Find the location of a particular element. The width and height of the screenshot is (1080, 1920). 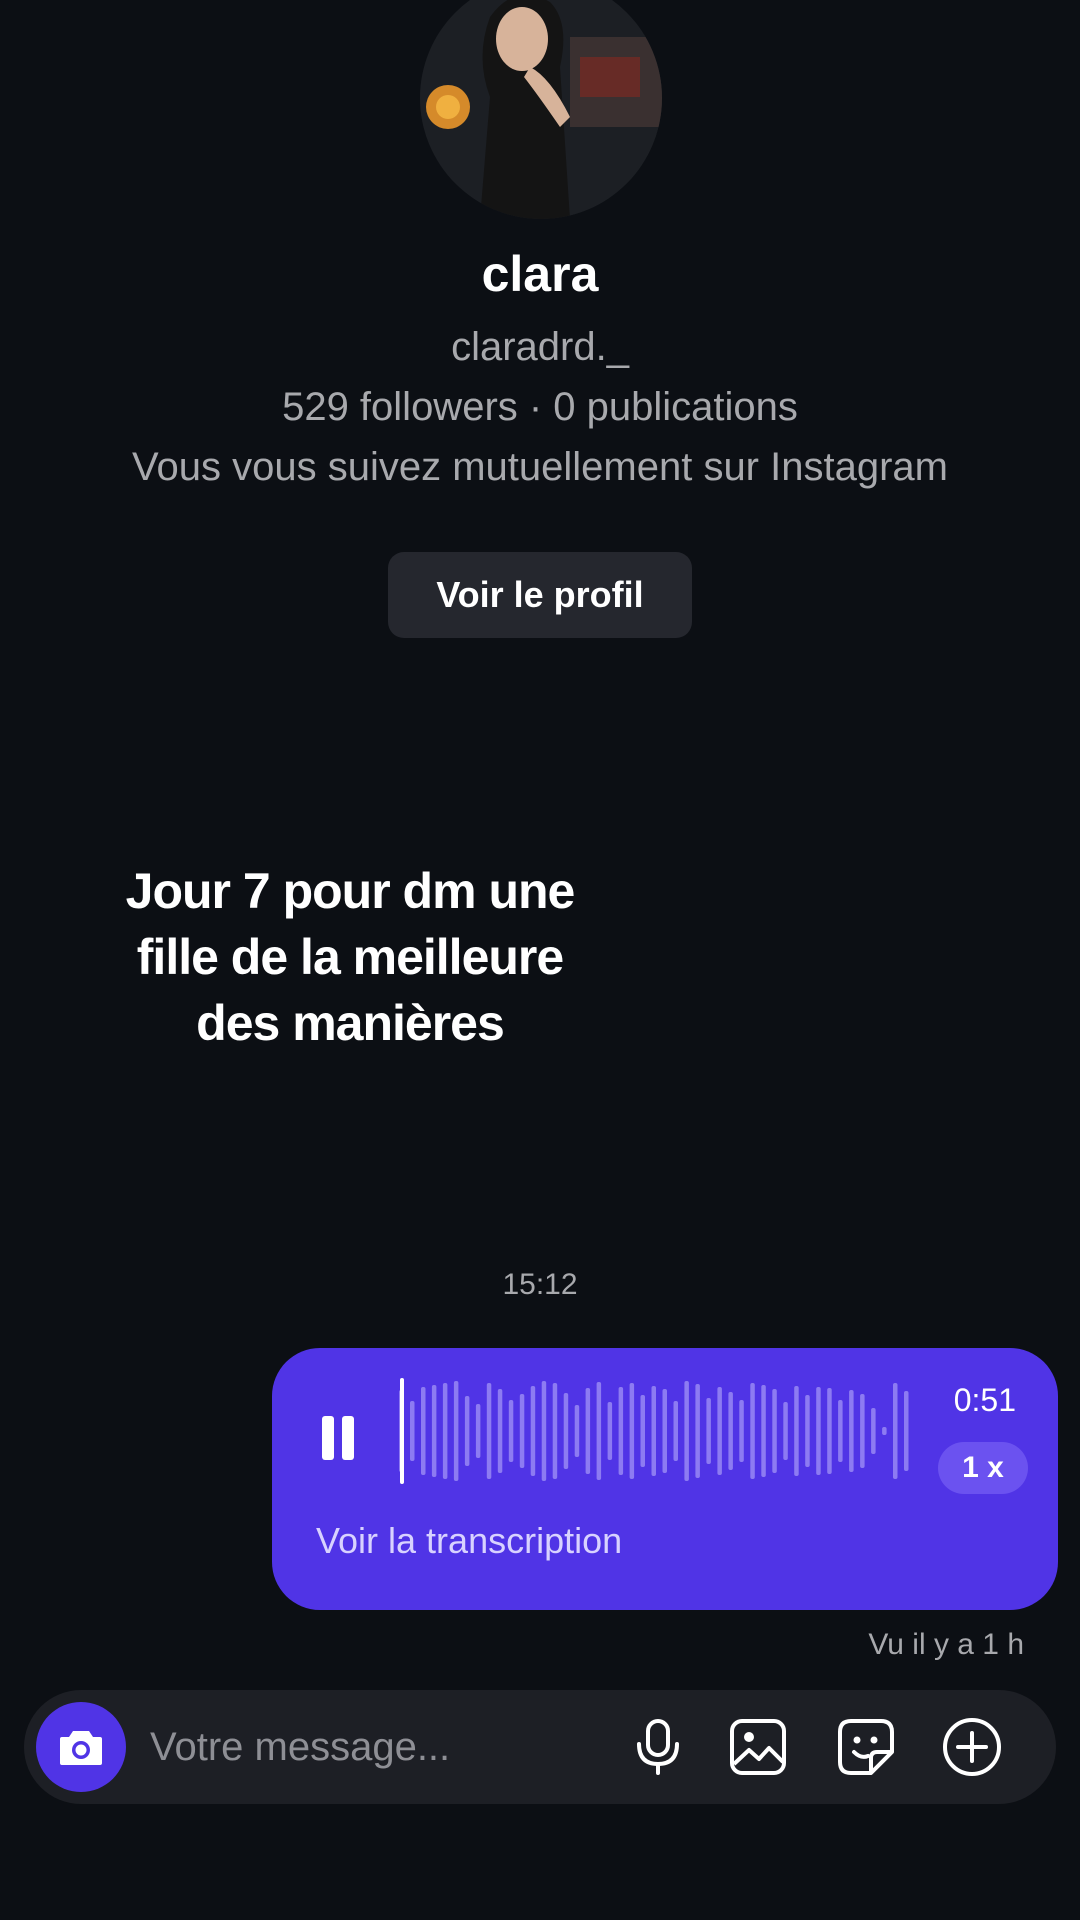

camera-button is located at coordinates (81, 1747).